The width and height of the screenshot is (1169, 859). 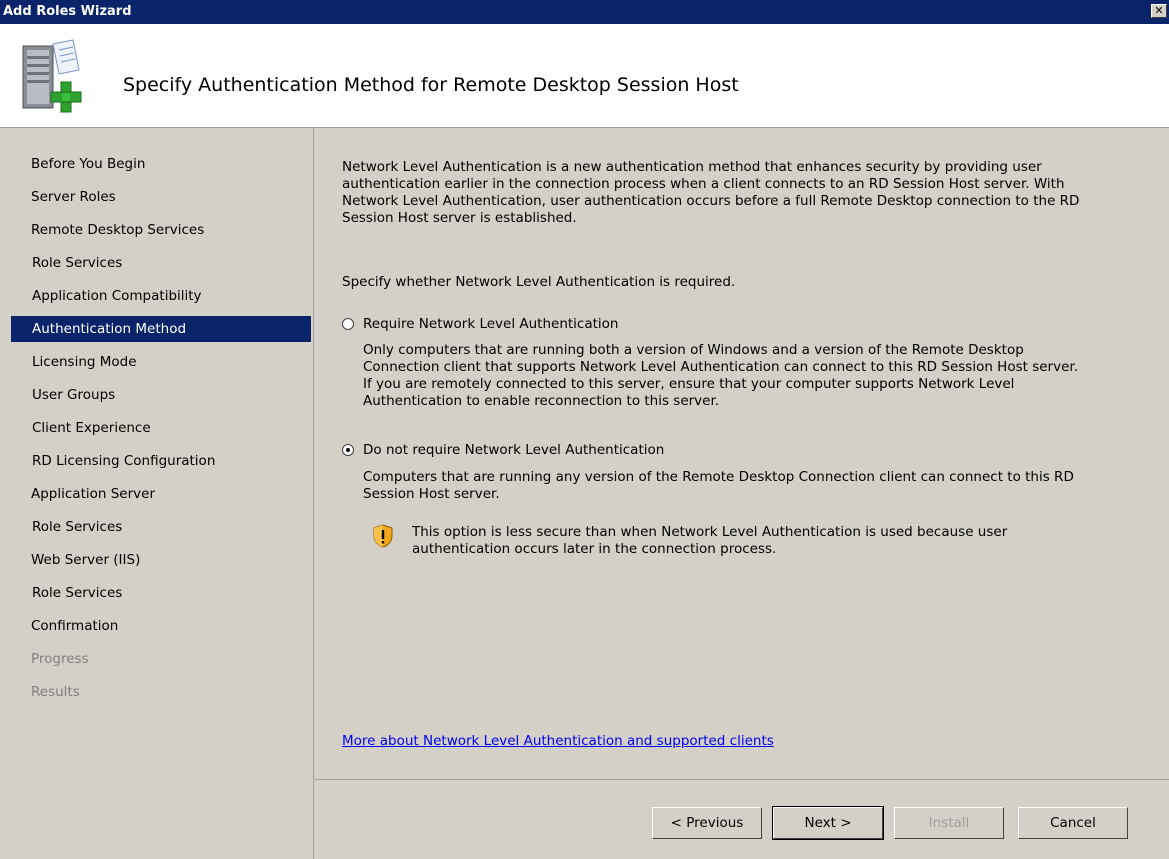 I want to click on button-bar: < Previous Next > Install Cancel, so click(x=742, y=819).